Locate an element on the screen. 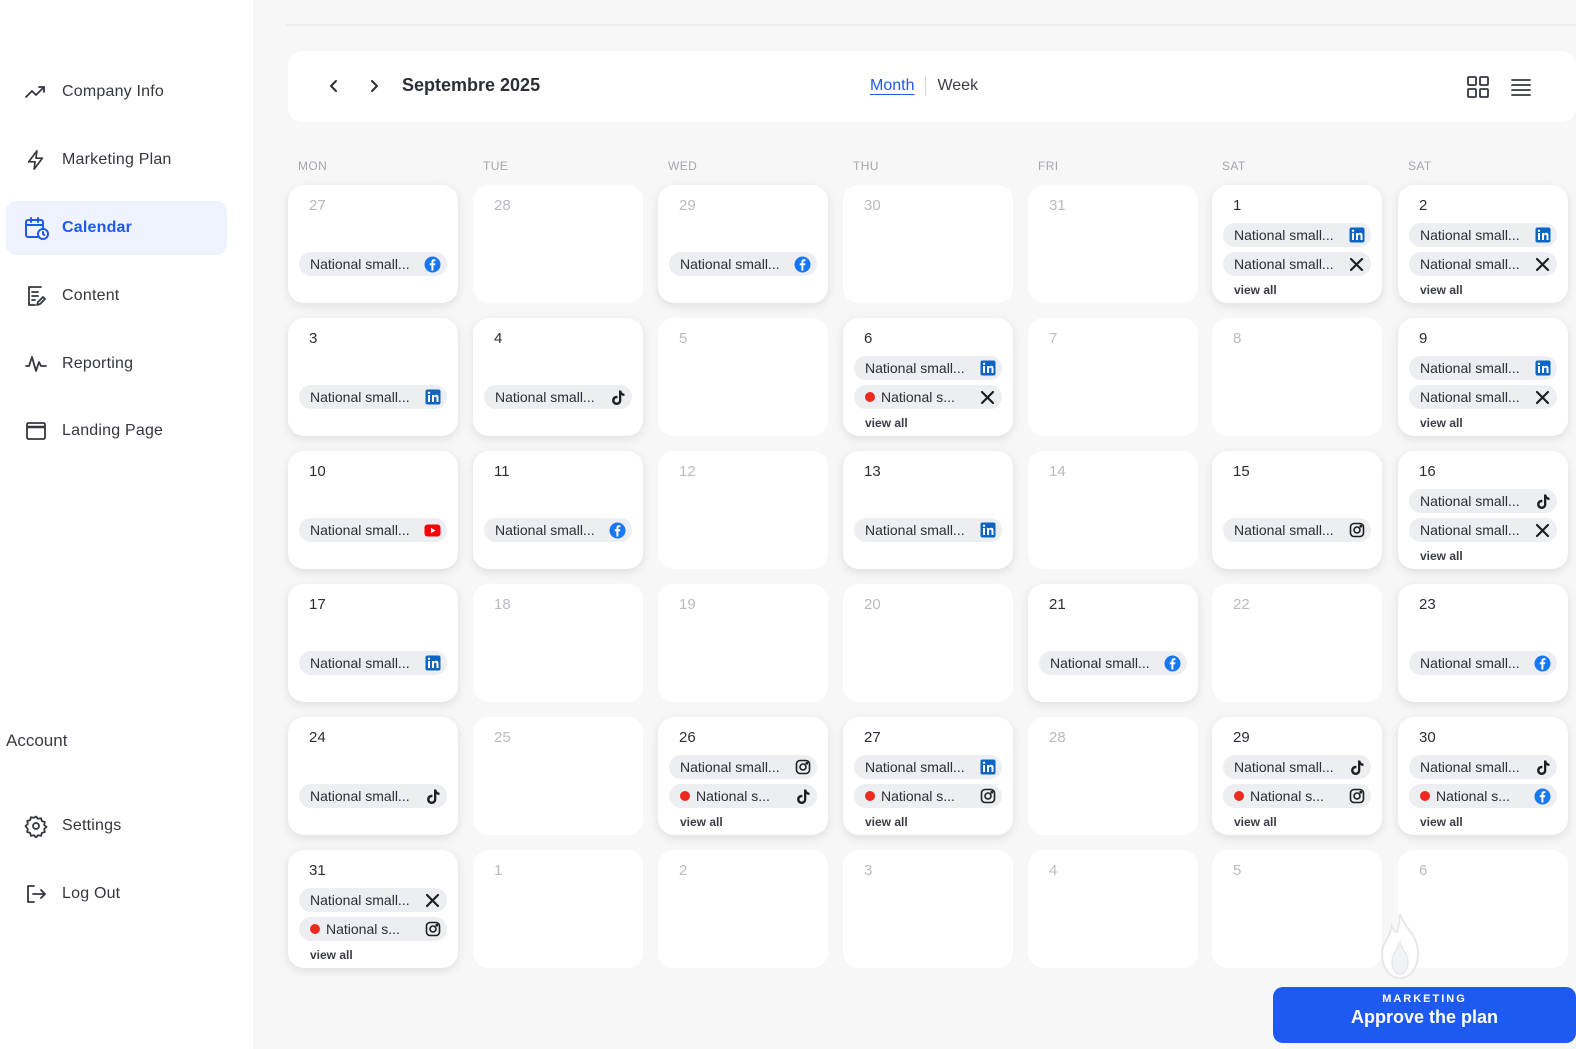  tab-week: Week is located at coordinates (957, 86).